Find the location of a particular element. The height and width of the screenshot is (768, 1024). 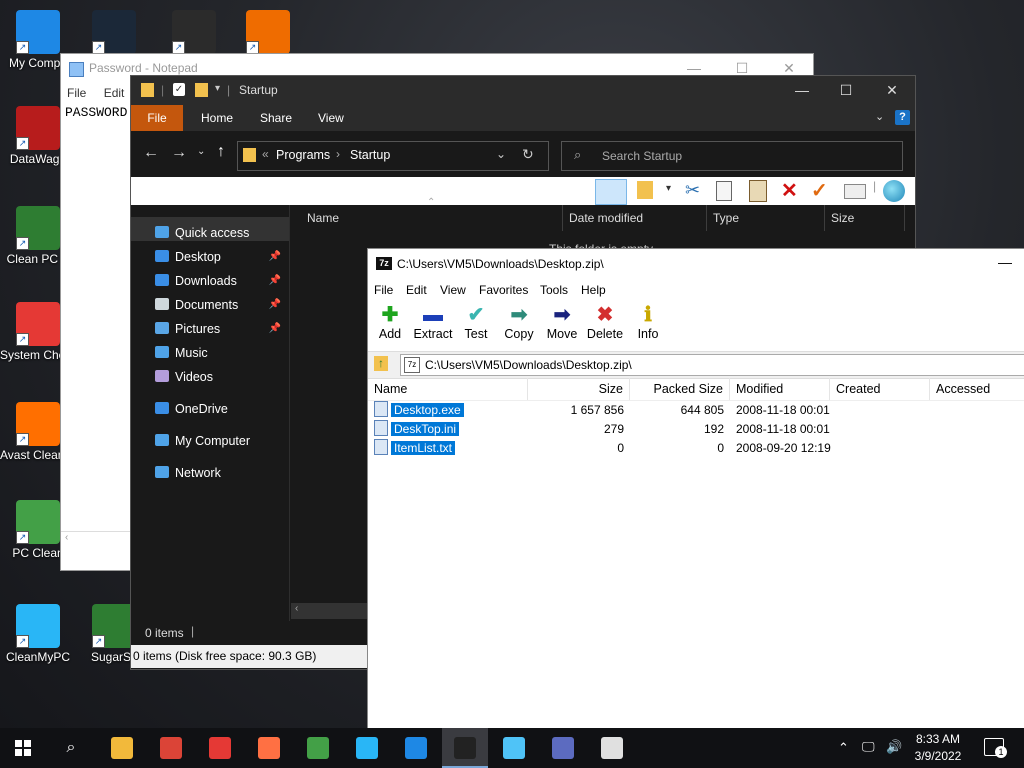

nav-item-videos: Videos is located at coordinates (222, 377).